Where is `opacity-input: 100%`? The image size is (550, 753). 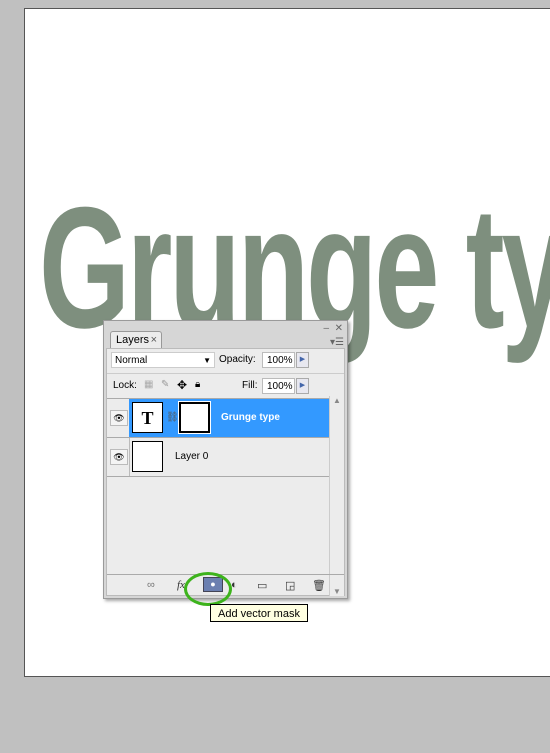 opacity-input: 100% is located at coordinates (278, 360).